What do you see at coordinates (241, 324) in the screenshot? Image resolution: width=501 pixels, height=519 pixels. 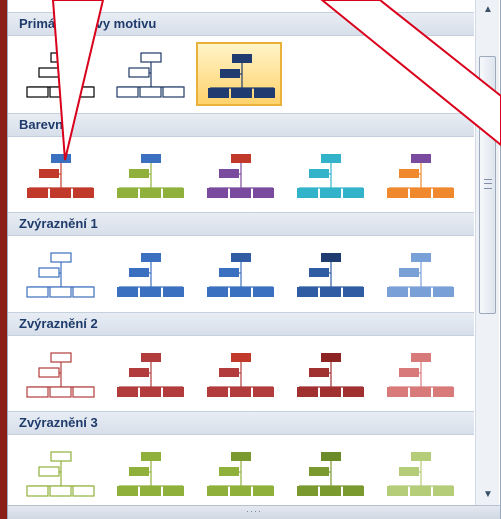 I see `section-header: Zvýraznění 2` at bounding box center [241, 324].